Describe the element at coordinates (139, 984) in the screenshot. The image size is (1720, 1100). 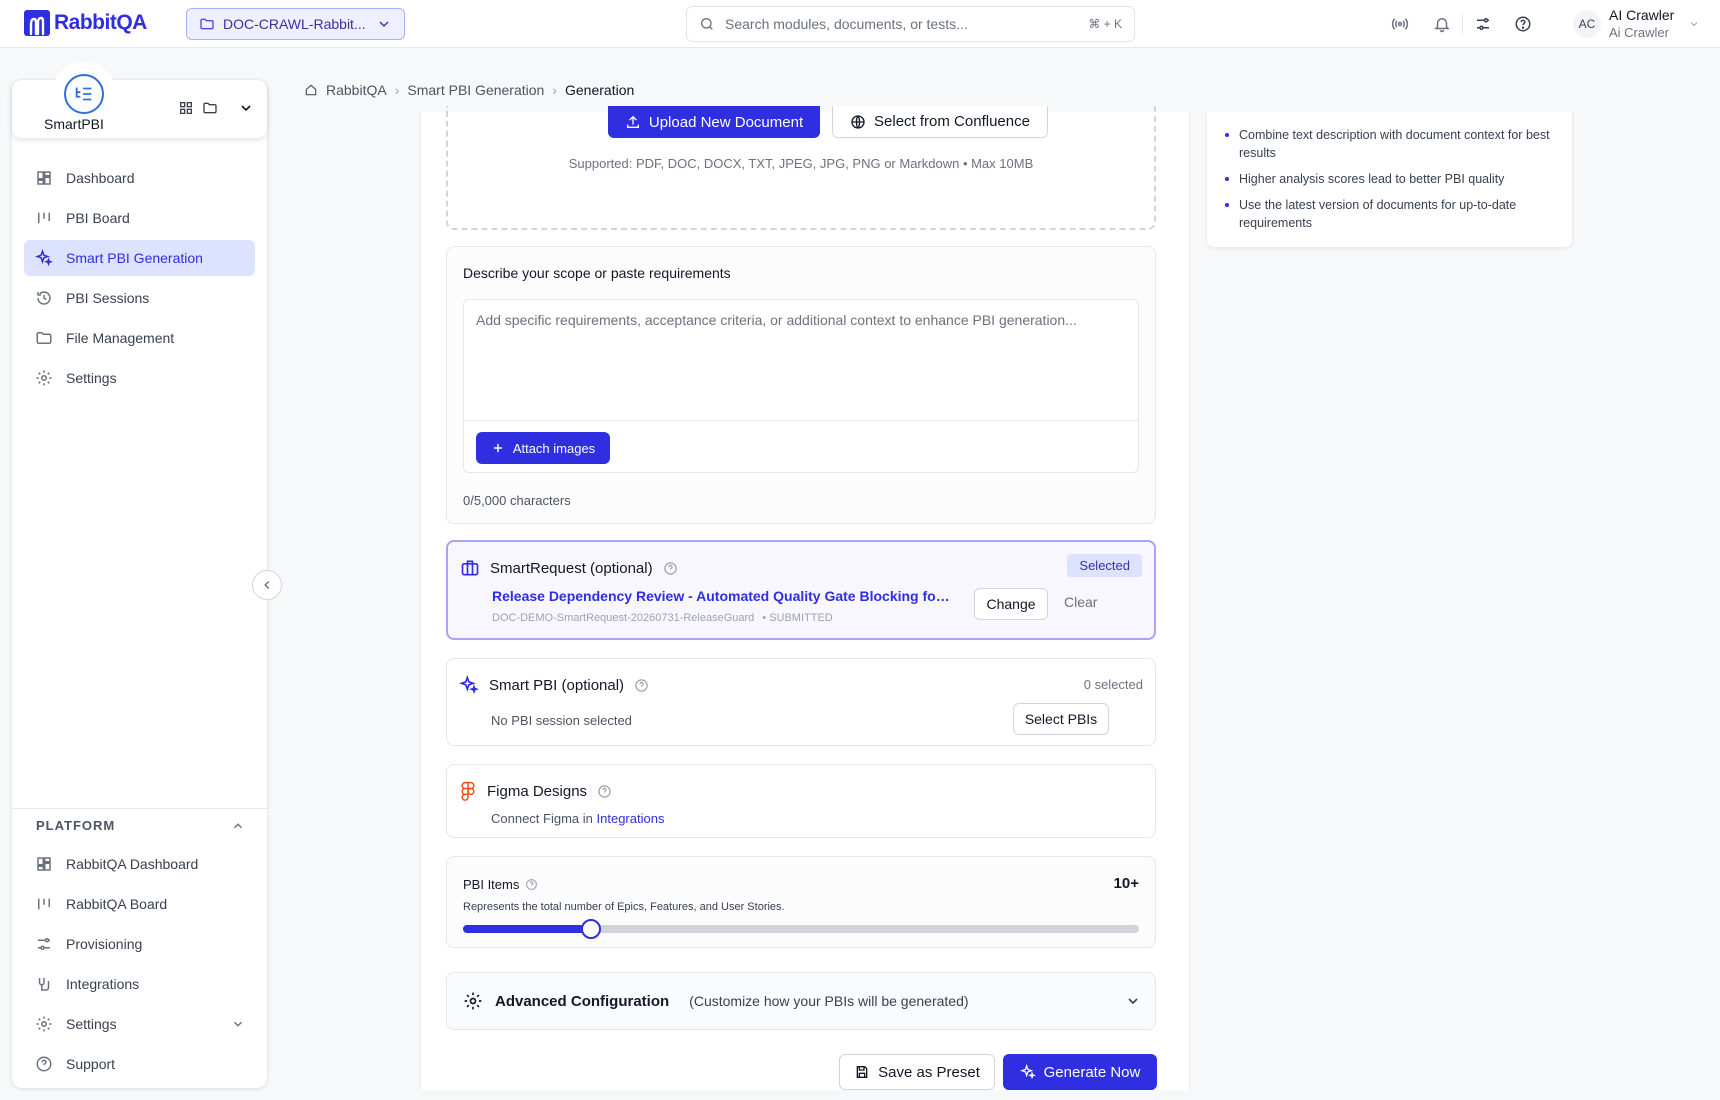
I see `nav-item-integrations: Integrations` at that location.